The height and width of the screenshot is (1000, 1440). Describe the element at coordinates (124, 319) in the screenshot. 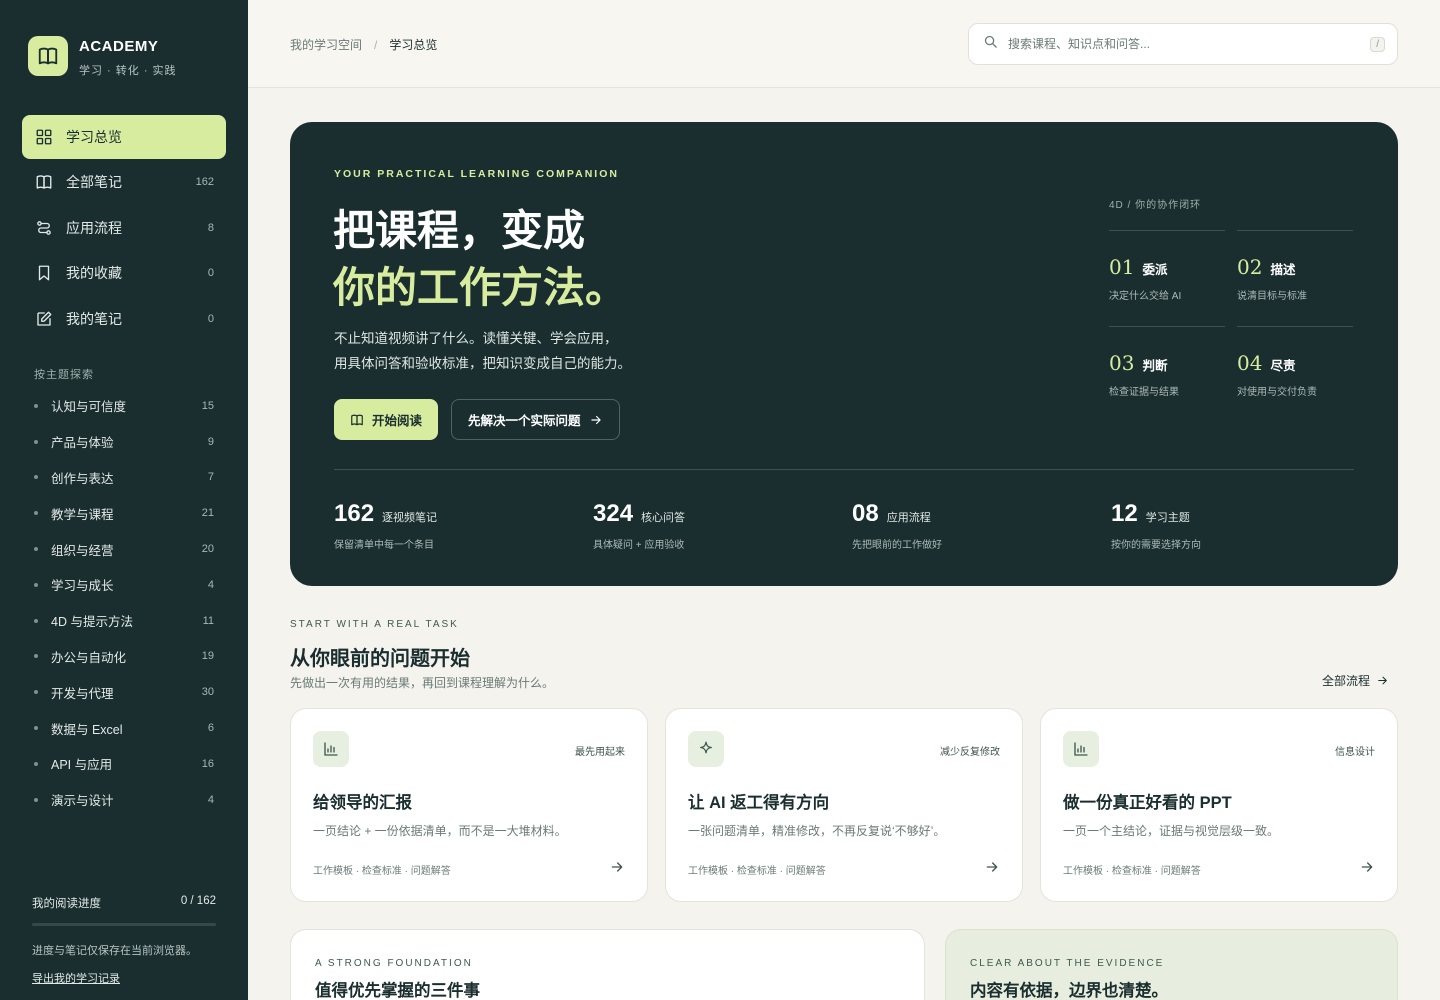

I see `nav-item-my-notes: 我的笔记 0` at that location.